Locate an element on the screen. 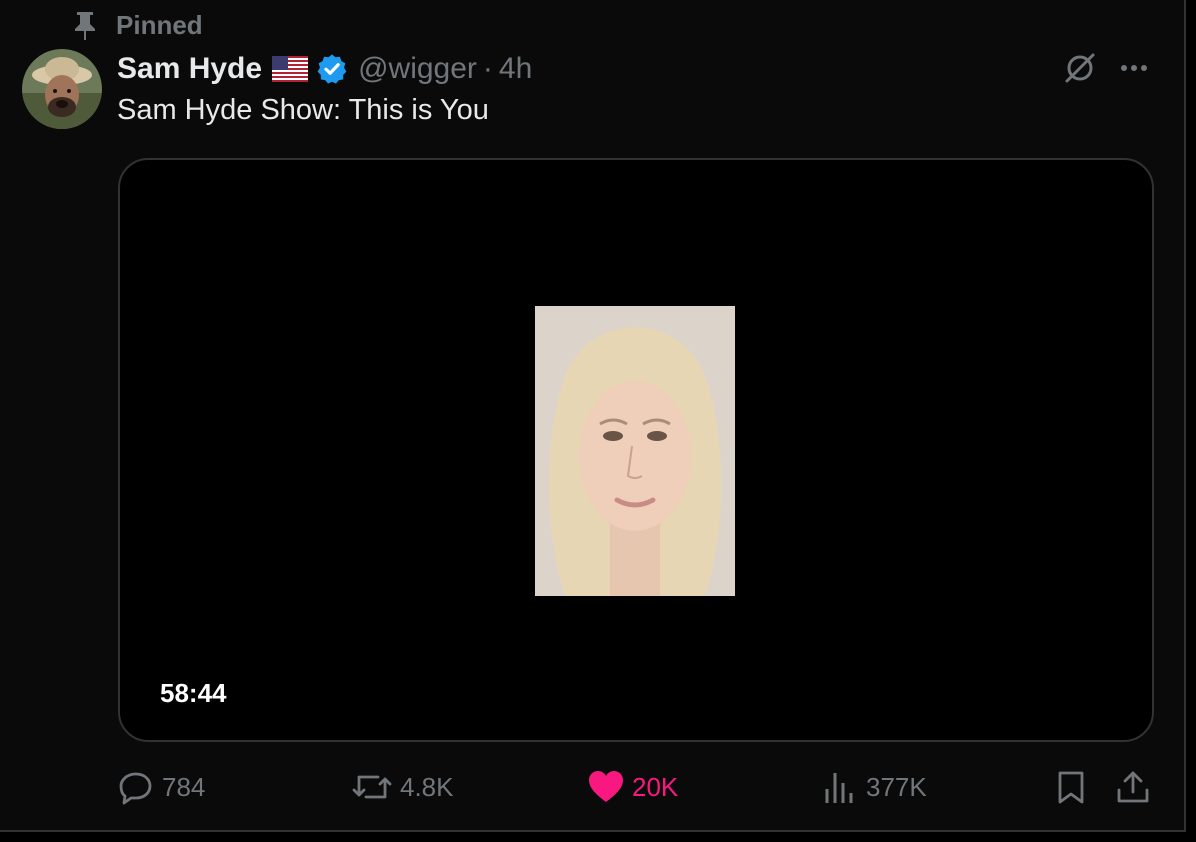 This screenshot has height=842, width=1196. like-button: 20K is located at coordinates (633, 787).